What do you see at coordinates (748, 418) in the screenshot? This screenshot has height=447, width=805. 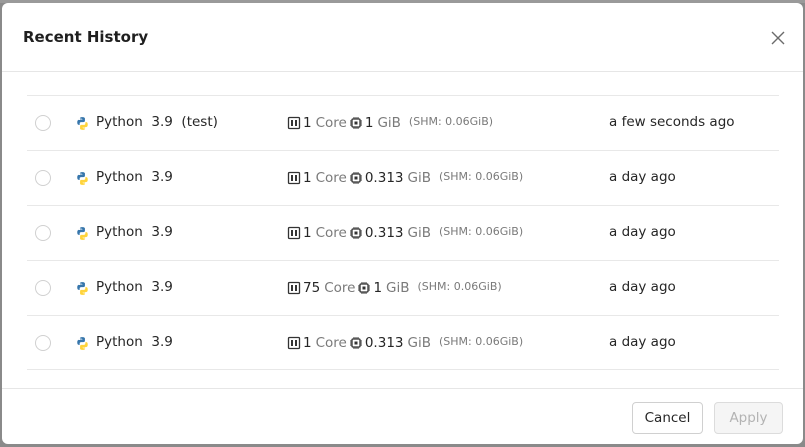 I see `apply-button: Apply` at bounding box center [748, 418].